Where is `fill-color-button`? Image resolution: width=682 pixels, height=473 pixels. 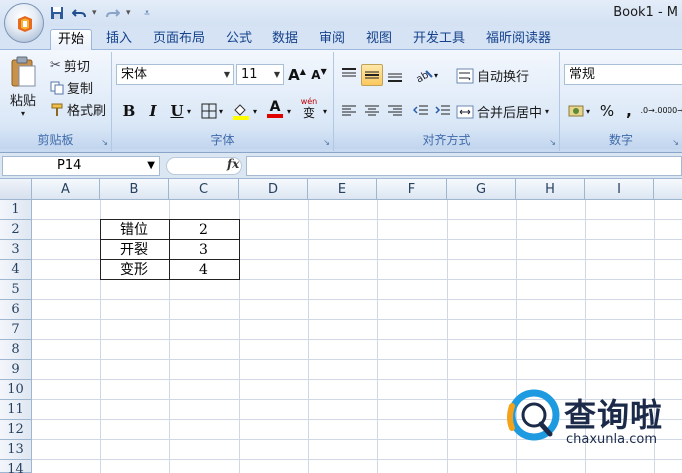
fill-color-button is located at coordinates (241, 111).